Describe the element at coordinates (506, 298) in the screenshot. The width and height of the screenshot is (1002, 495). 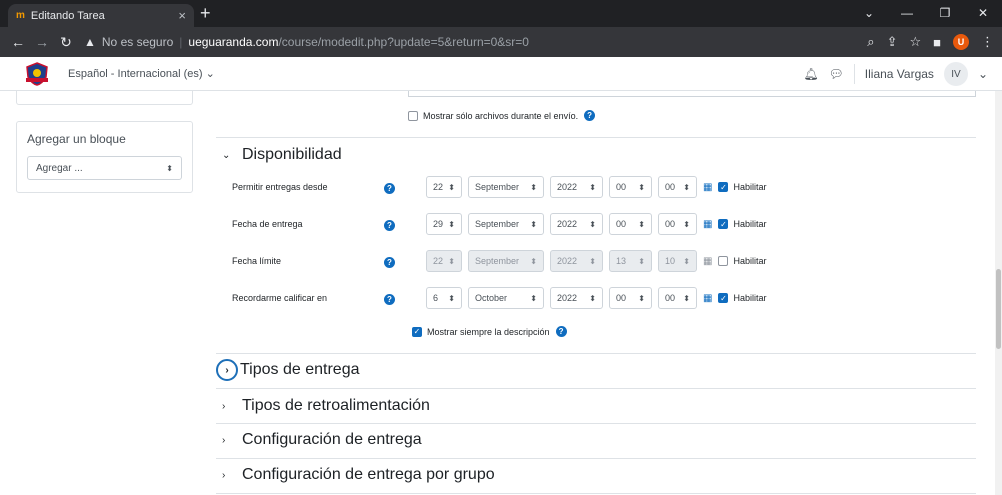
I see `month-select: October ⬍` at that location.